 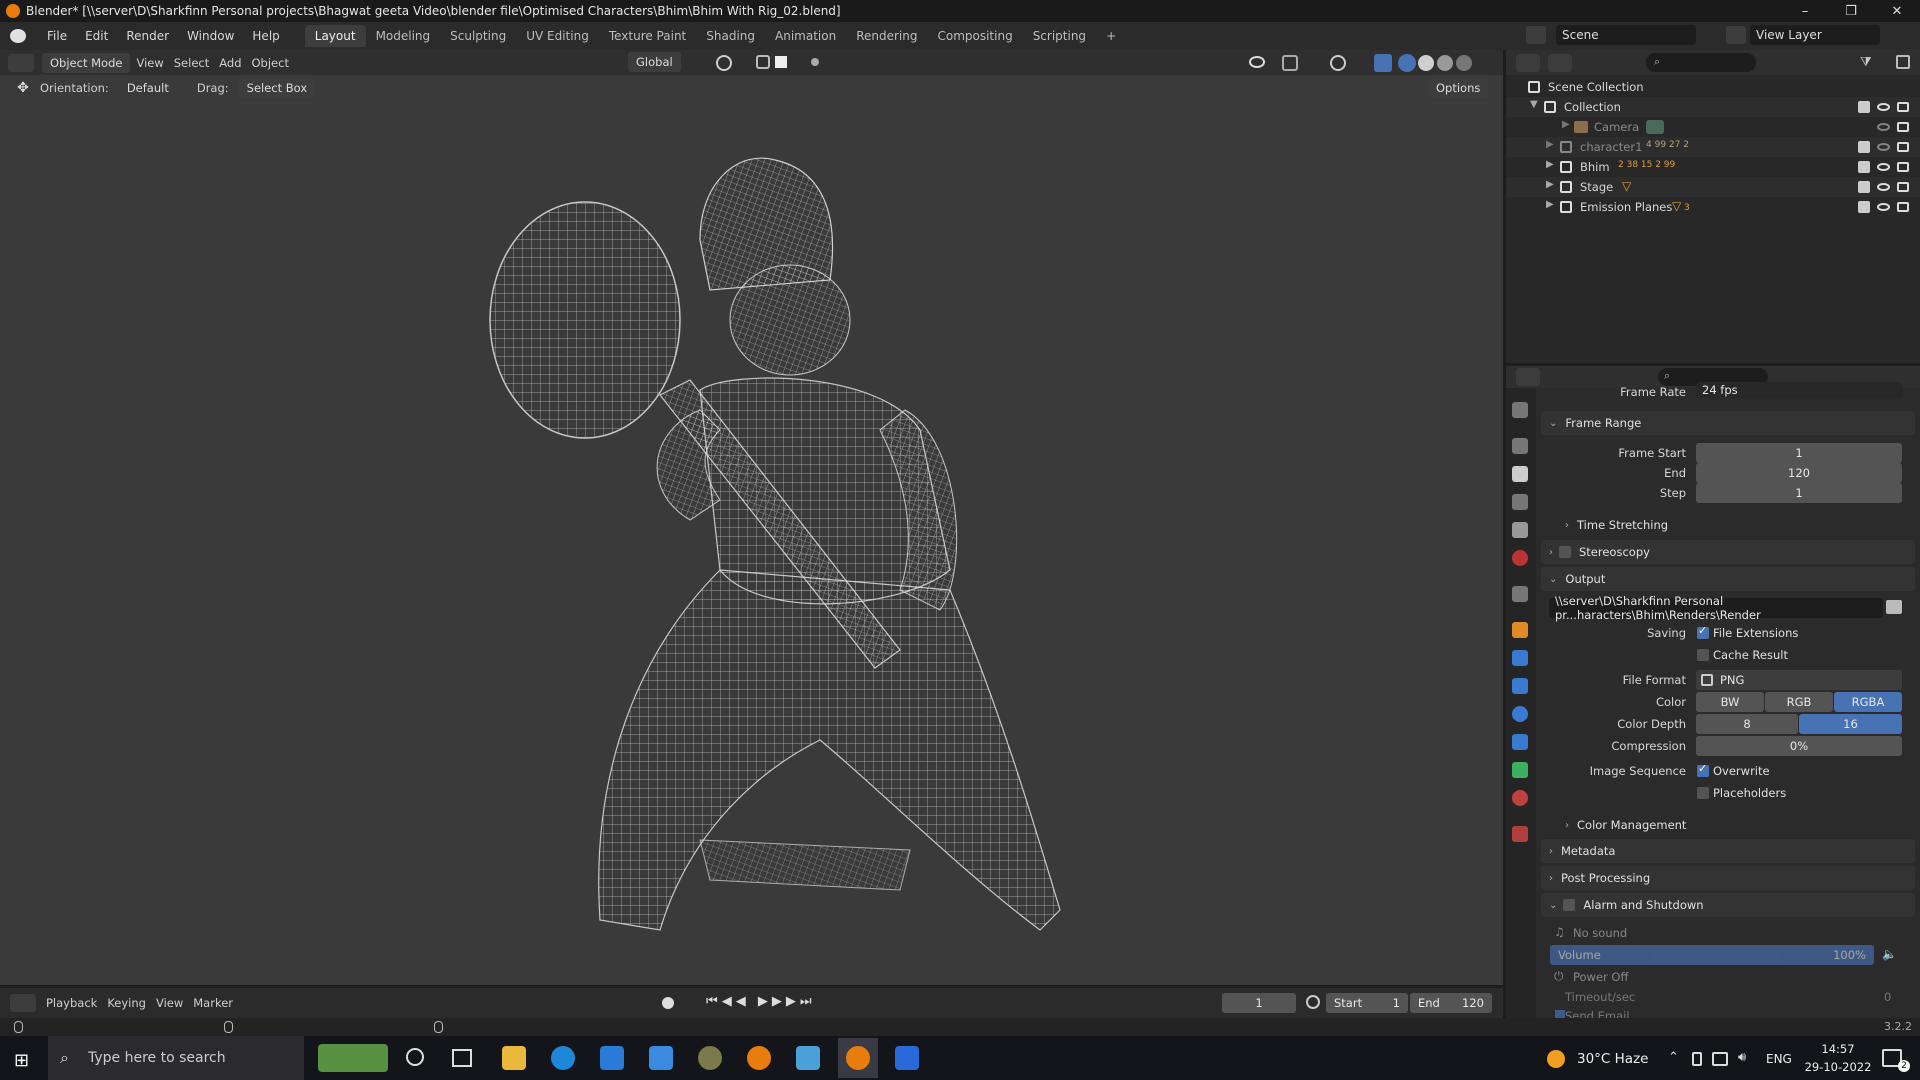 What do you see at coordinates (974, 36) in the screenshot?
I see `tab-compositing: Compositing` at bounding box center [974, 36].